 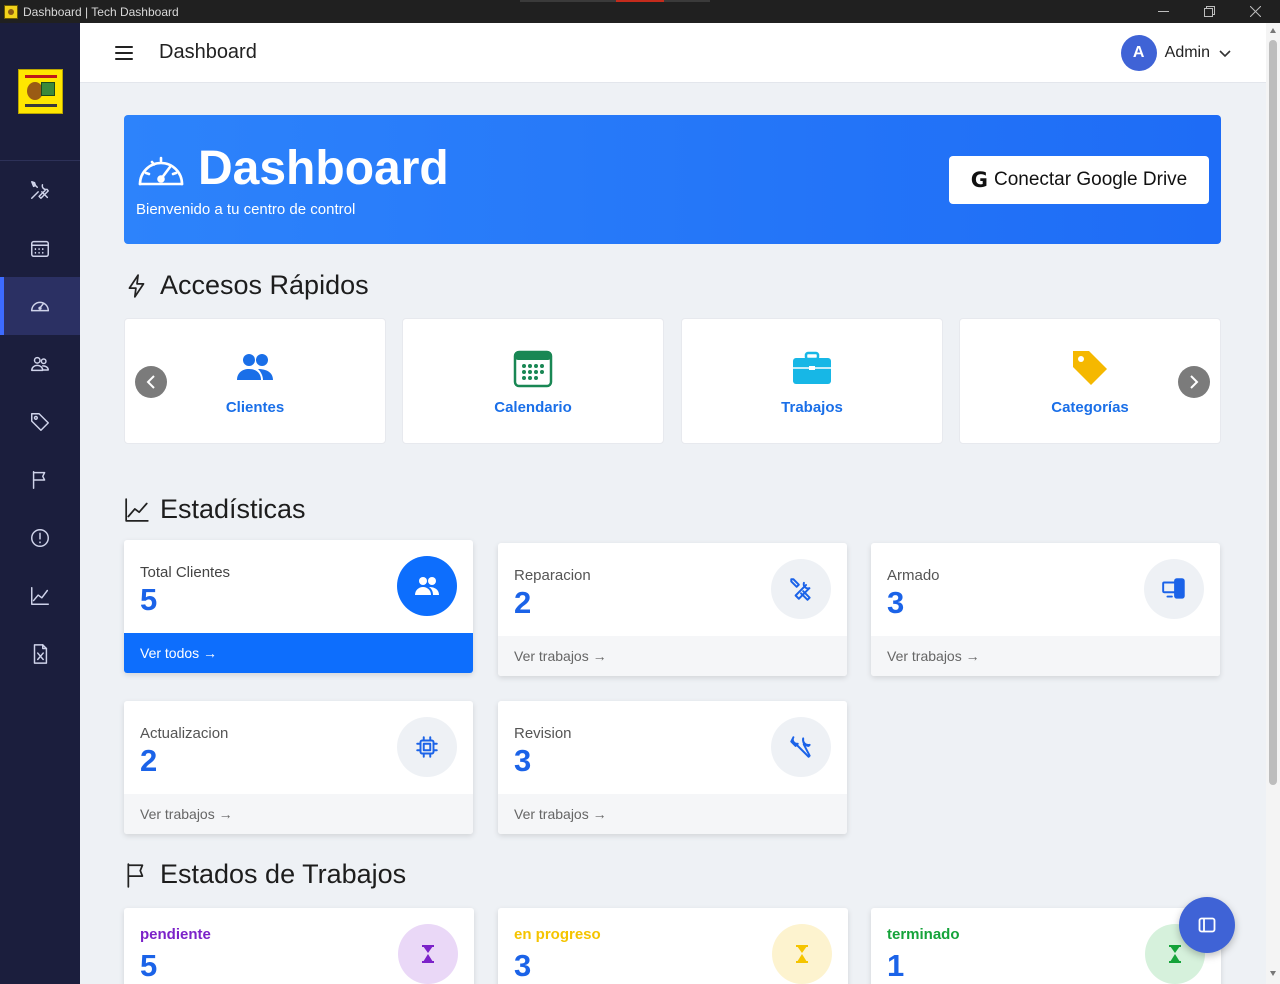 I want to click on top-header: Dashboard A Admin, so click(x=673, y=53).